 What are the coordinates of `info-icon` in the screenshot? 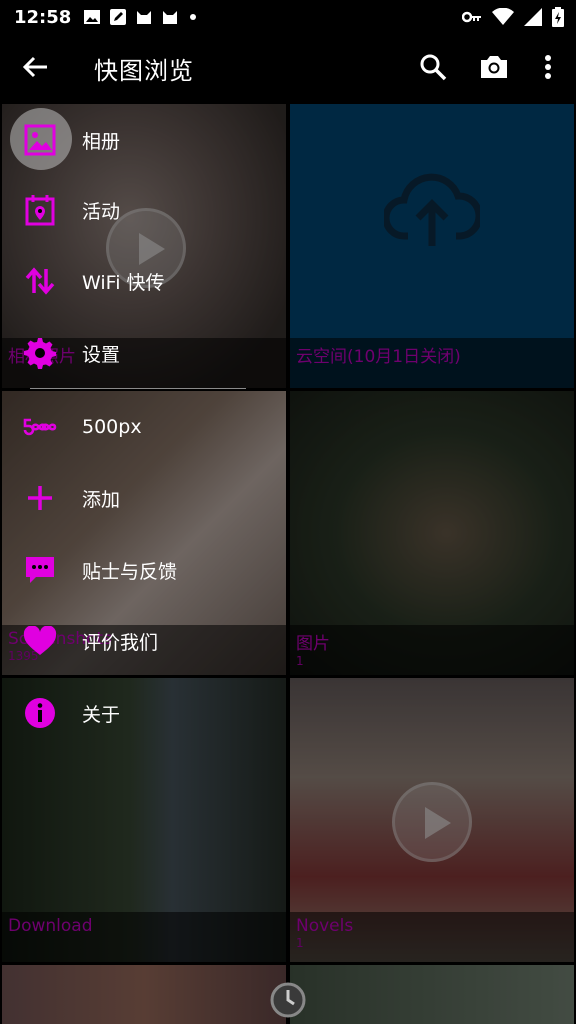 It's located at (40, 713).